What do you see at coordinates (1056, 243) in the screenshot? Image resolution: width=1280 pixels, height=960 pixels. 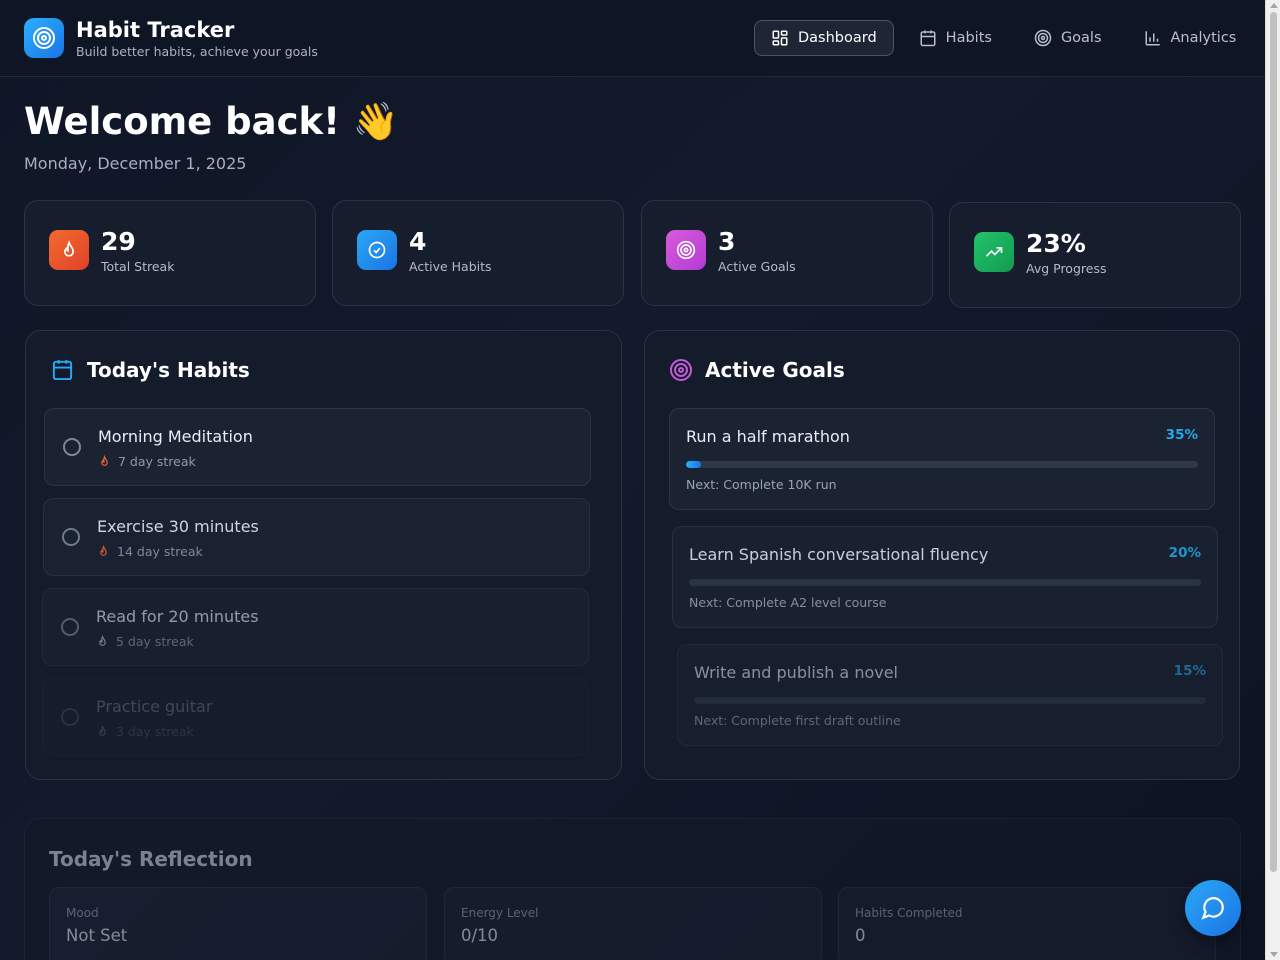 I see `stat-value: 23%` at bounding box center [1056, 243].